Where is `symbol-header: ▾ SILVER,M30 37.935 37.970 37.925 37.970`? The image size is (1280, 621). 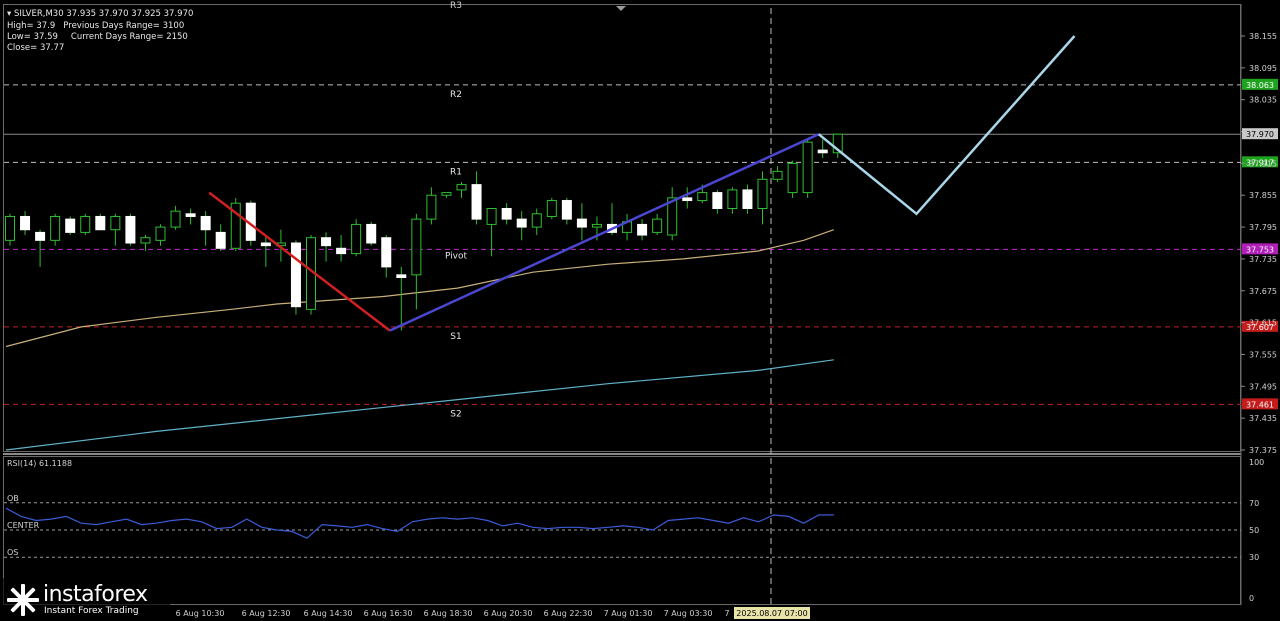 symbol-header: ▾ SILVER,M30 37.935 37.970 37.925 37.970 is located at coordinates (100, 14).